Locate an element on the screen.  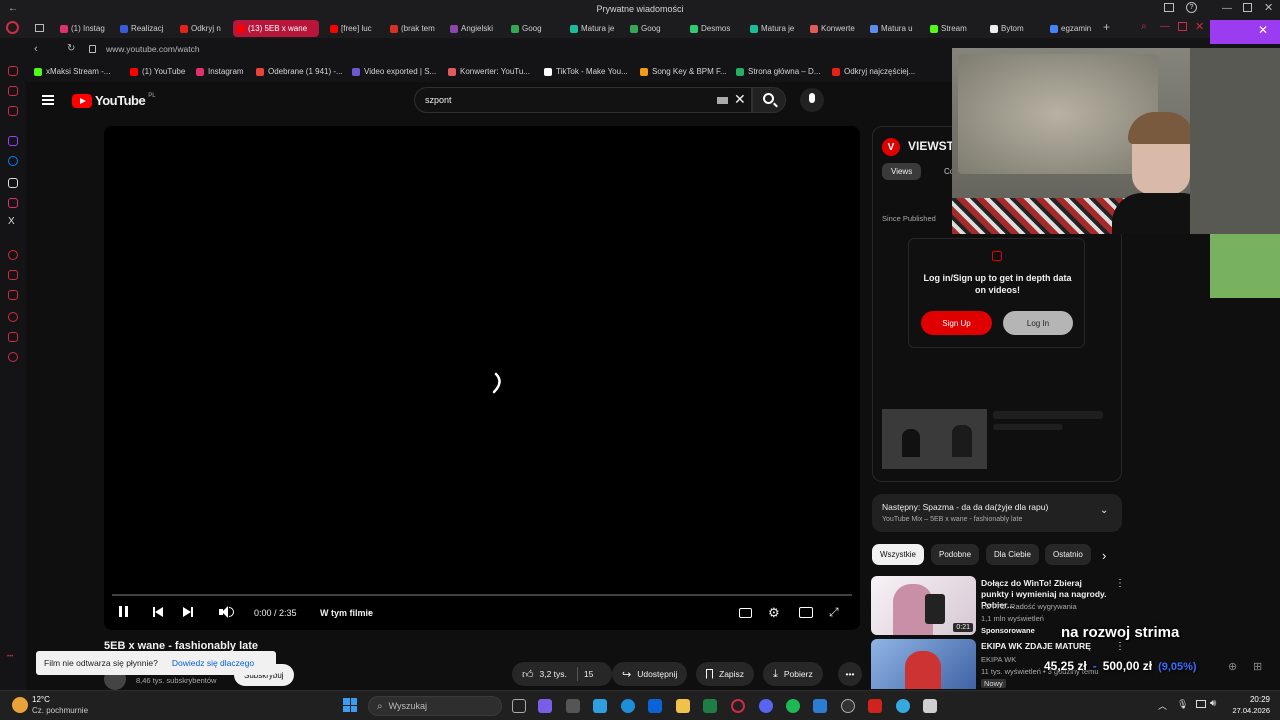
teams-icon is located at coordinates (545, 706).